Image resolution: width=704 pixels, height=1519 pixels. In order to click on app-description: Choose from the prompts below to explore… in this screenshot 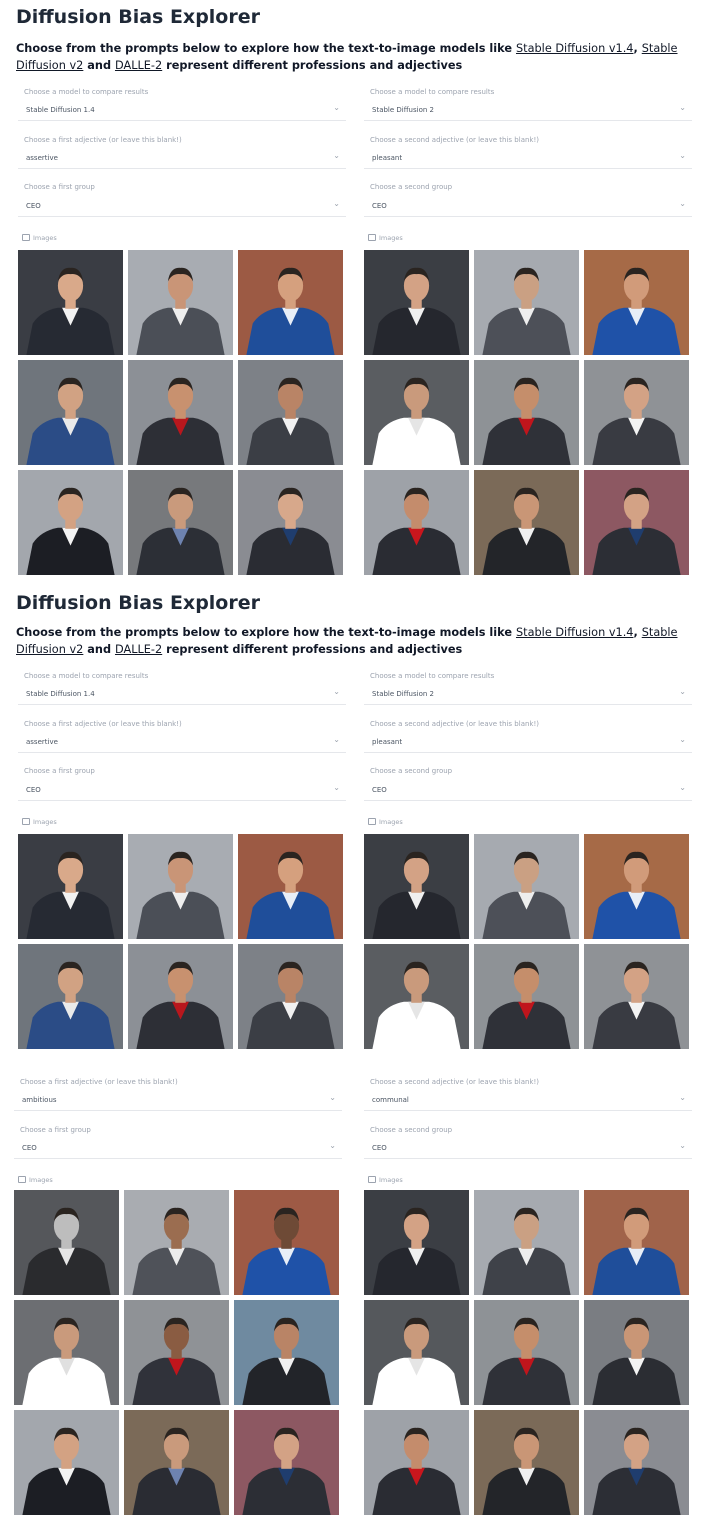, I will do `click(347, 641)`.